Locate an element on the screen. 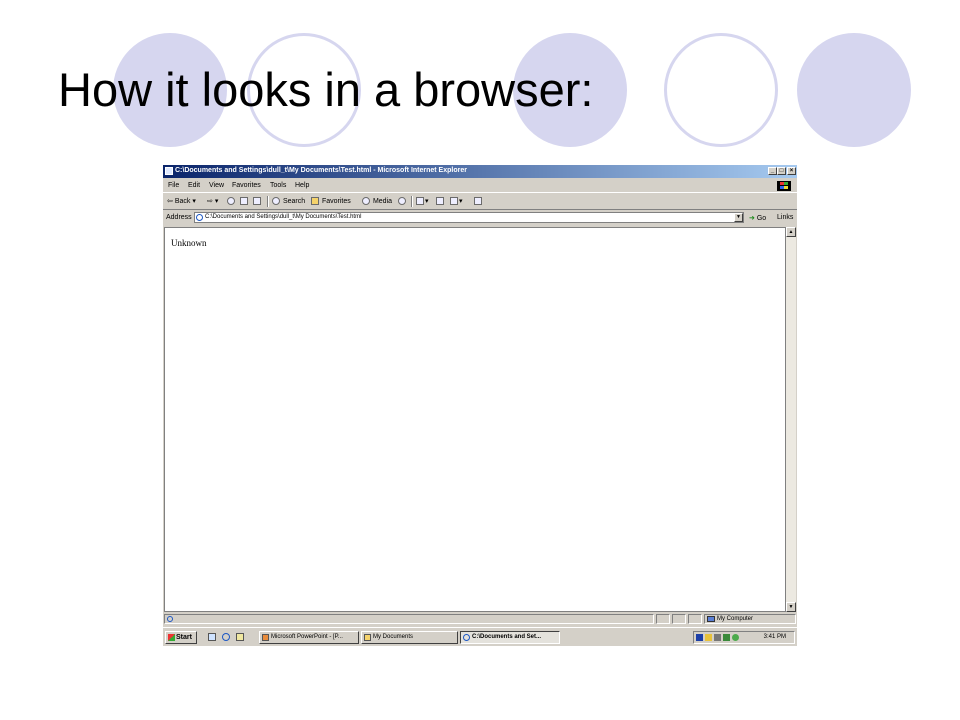 The width and height of the screenshot is (960, 720). forward-button: ⇨ ▾ is located at coordinates (212, 201).